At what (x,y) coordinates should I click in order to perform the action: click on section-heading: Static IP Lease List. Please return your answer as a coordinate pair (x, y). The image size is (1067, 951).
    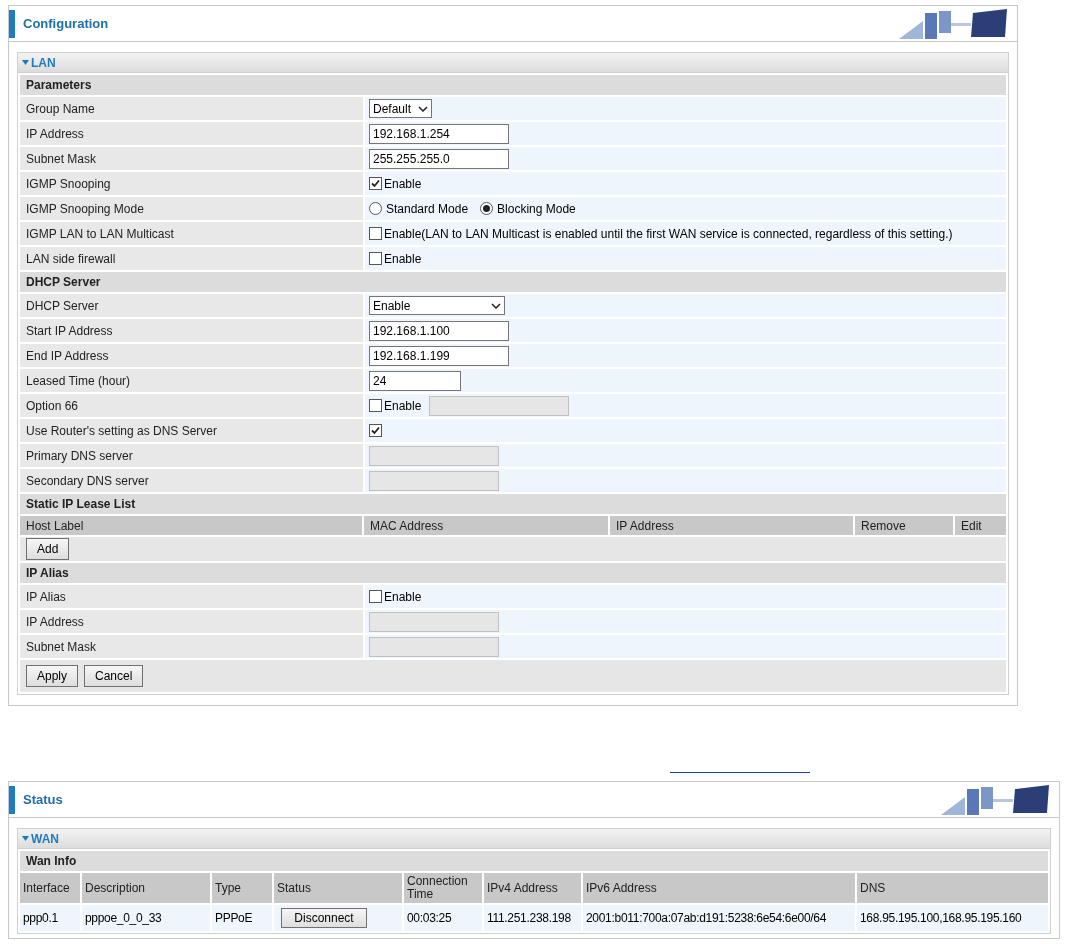
    Looking at the image, I should click on (513, 504).